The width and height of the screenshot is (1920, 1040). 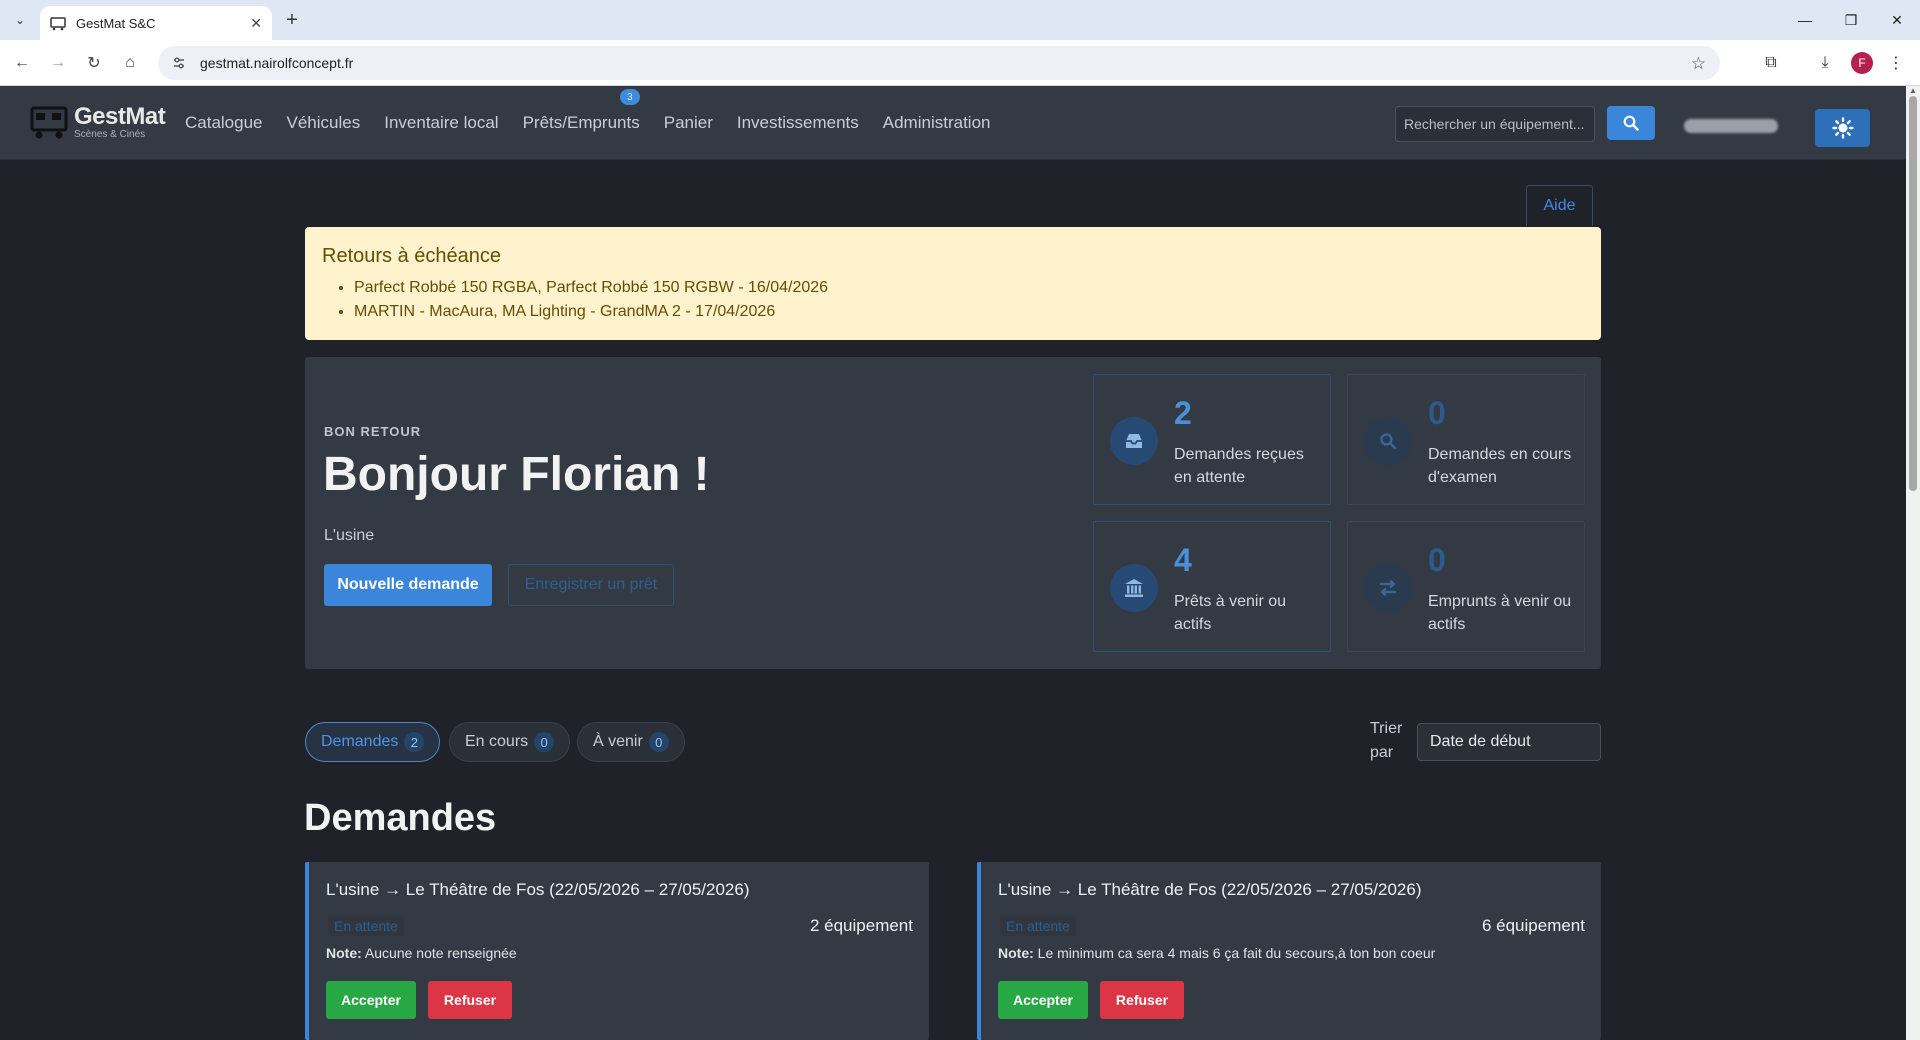 I want to click on close-window-button: ✕, so click(x=1897, y=20).